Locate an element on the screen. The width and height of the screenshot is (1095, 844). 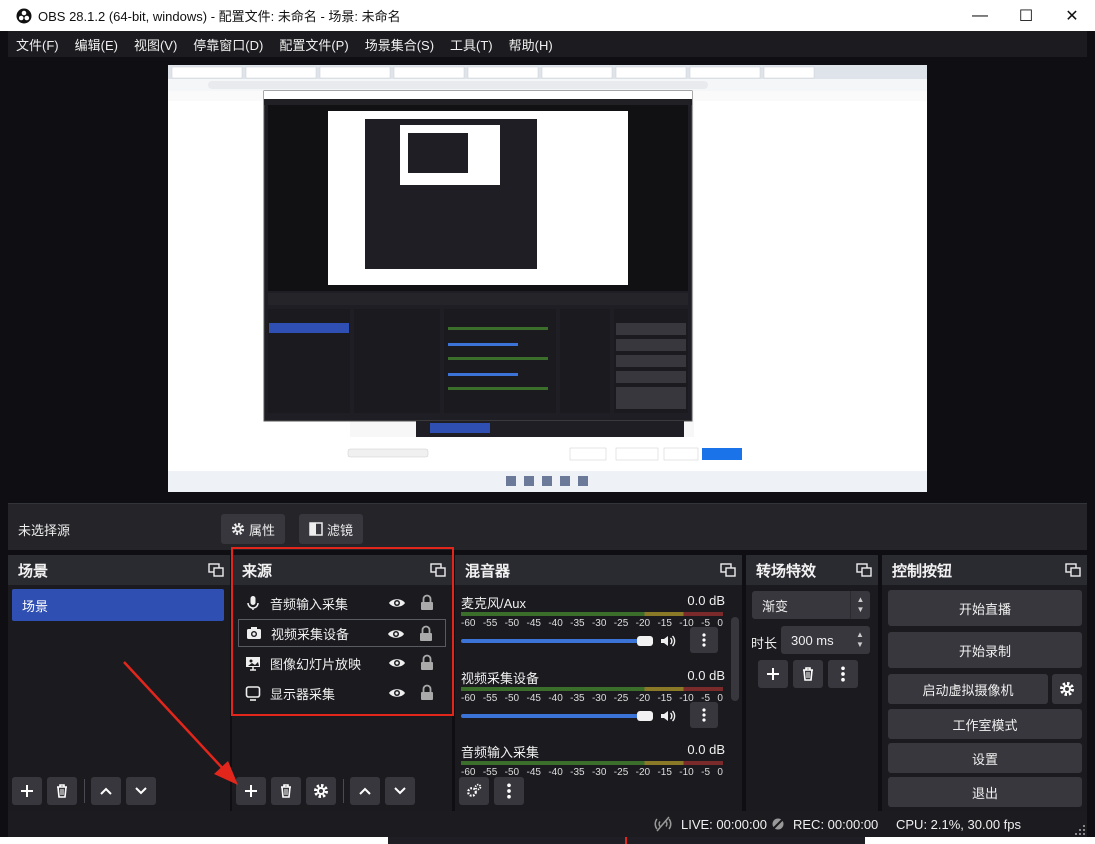
add-transition-button is located at coordinates (773, 674).